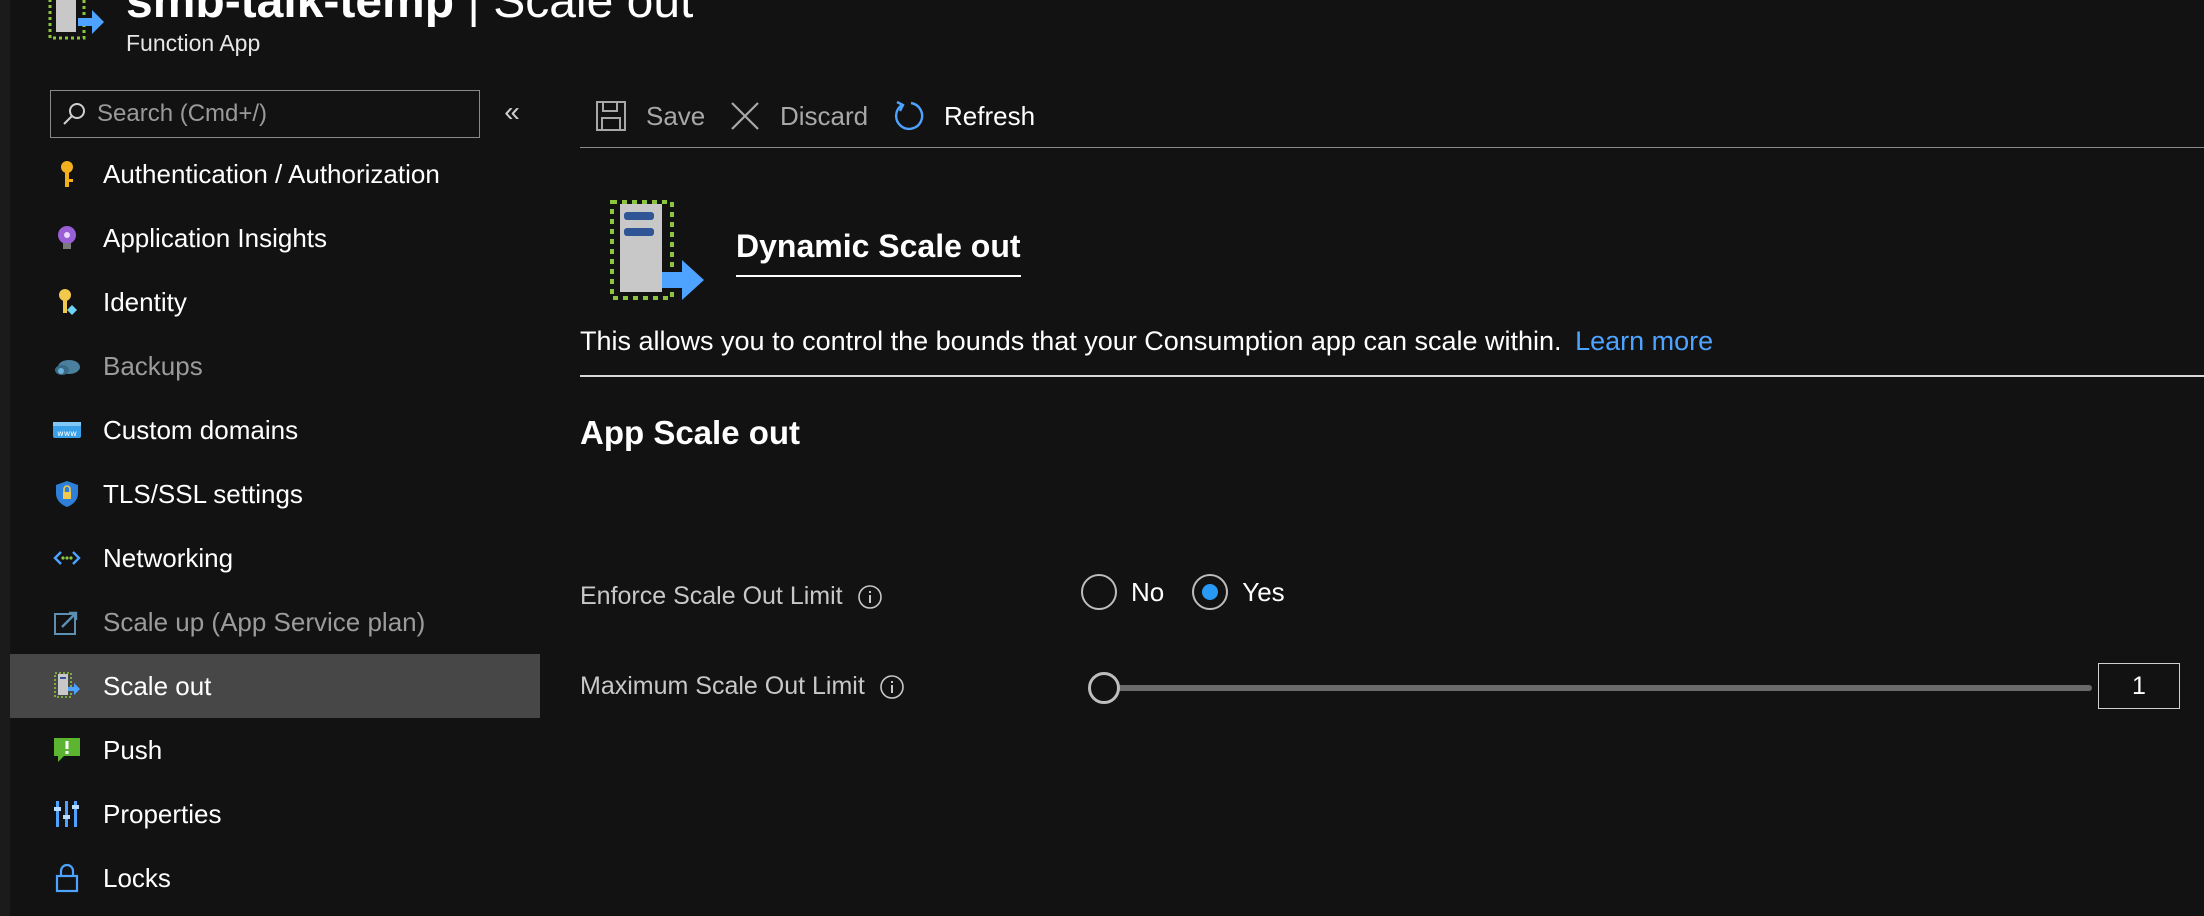 This screenshot has width=2204, height=916. What do you see at coordinates (67, 558) in the screenshot?
I see `networking-icon` at bounding box center [67, 558].